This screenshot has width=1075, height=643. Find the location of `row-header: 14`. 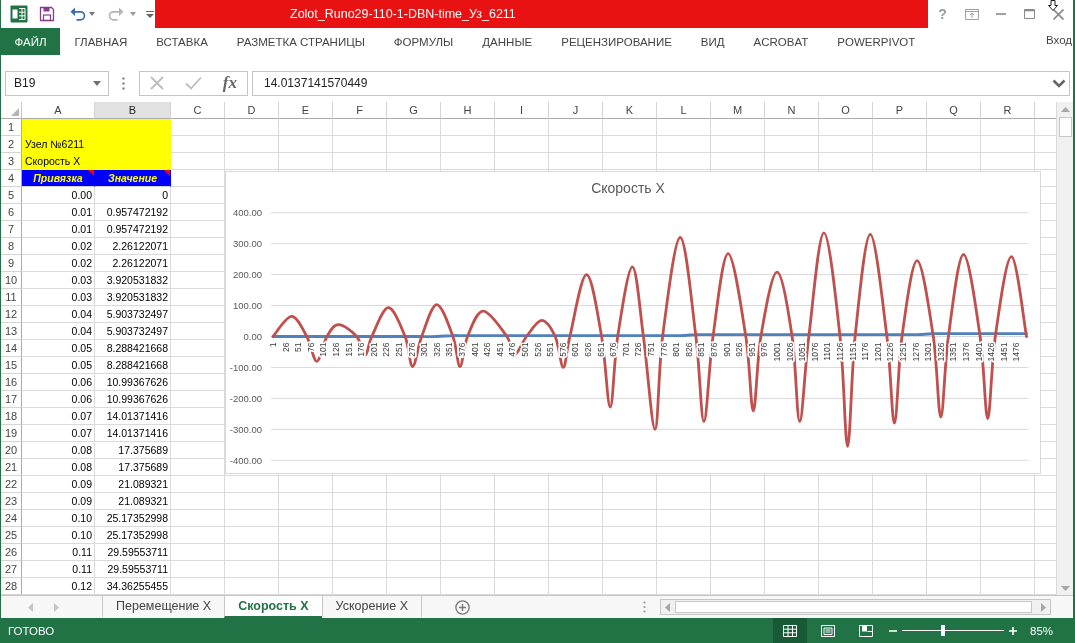

row-header: 14 is located at coordinates (11, 348).